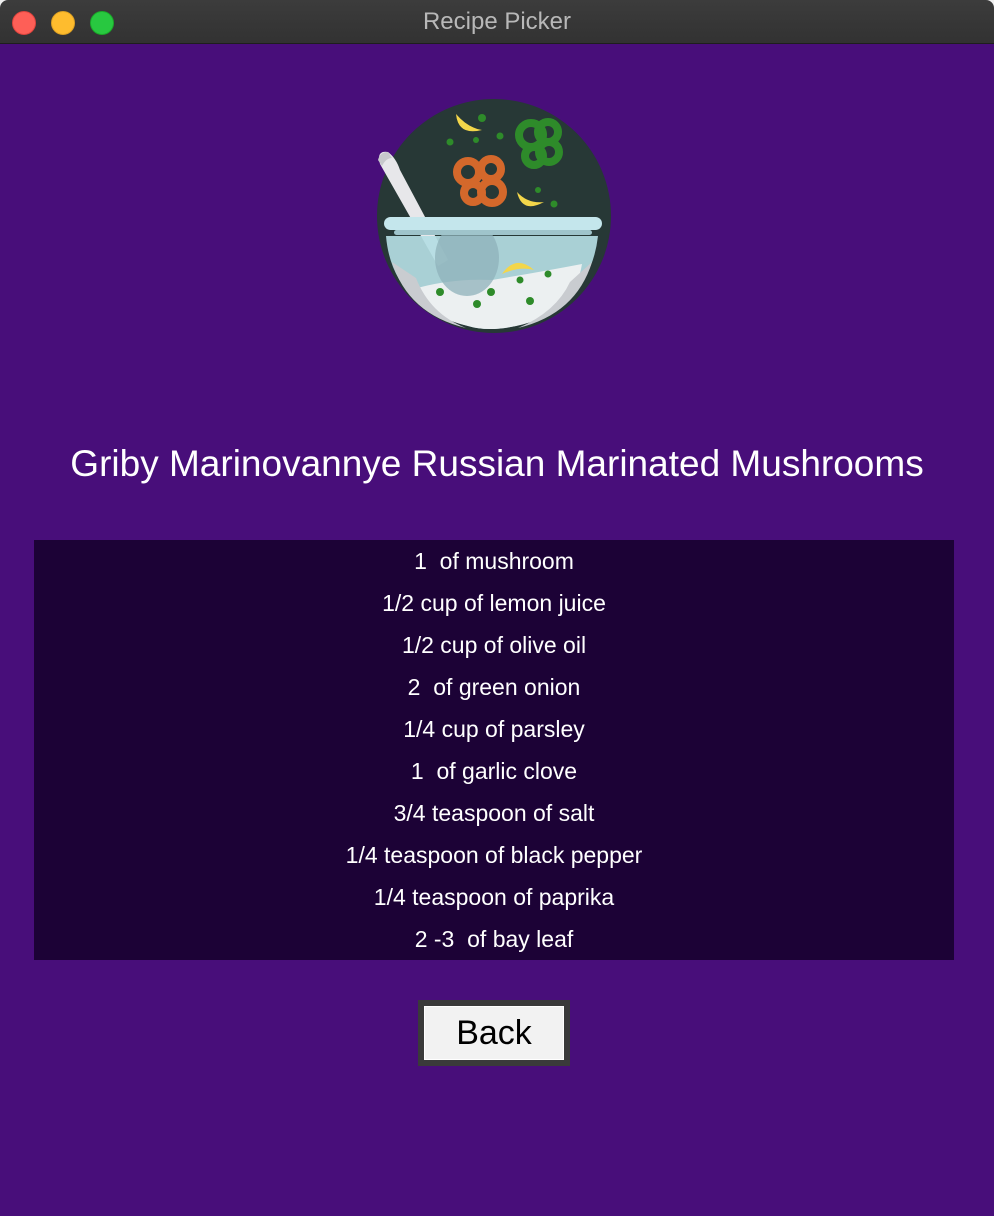 Image resolution: width=994 pixels, height=1216 pixels. What do you see at coordinates (494, 645) in the screenshot?
I see `ingredient-item: 1/2 cup of olive oil` at bounding box center [494, 645].